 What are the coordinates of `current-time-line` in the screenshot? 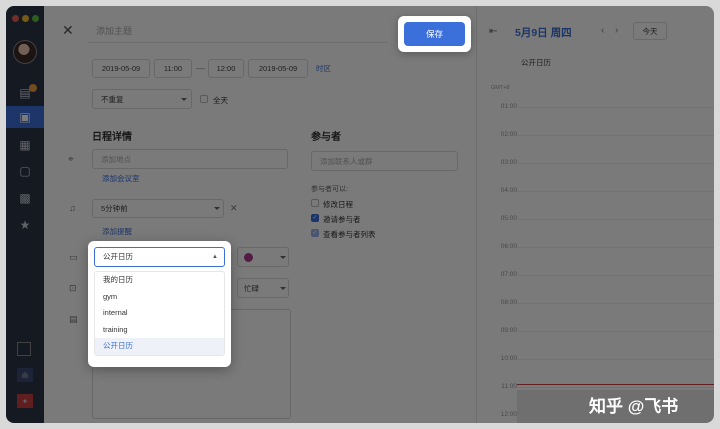 It's located at (615, 384).